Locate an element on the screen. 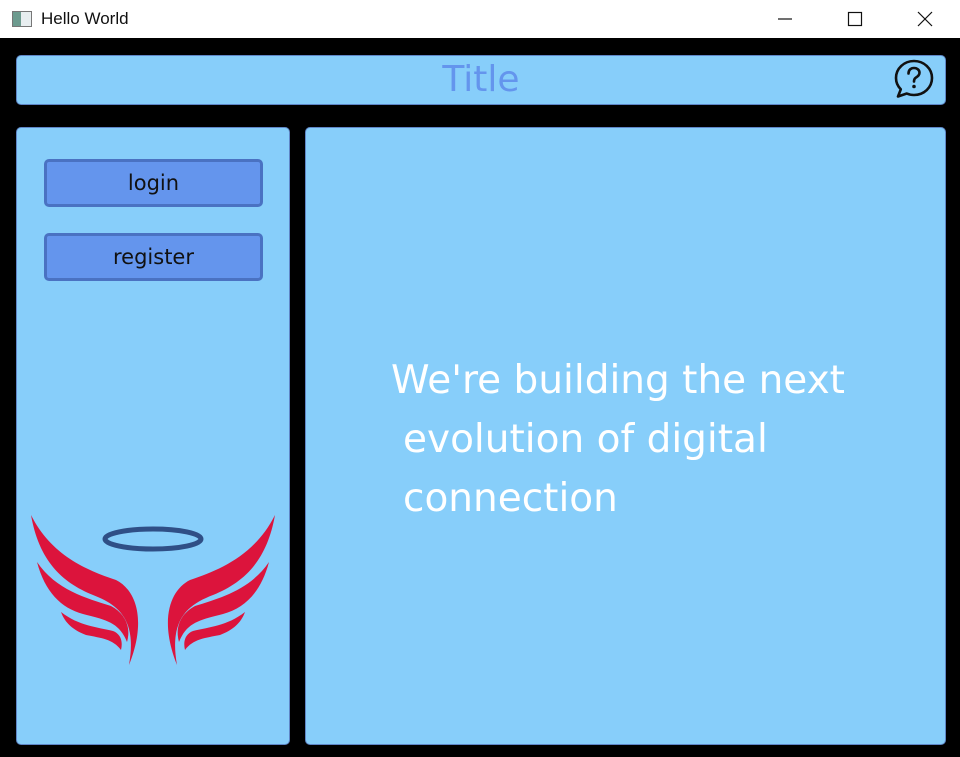  close-button is located at coordinates (925, 19).